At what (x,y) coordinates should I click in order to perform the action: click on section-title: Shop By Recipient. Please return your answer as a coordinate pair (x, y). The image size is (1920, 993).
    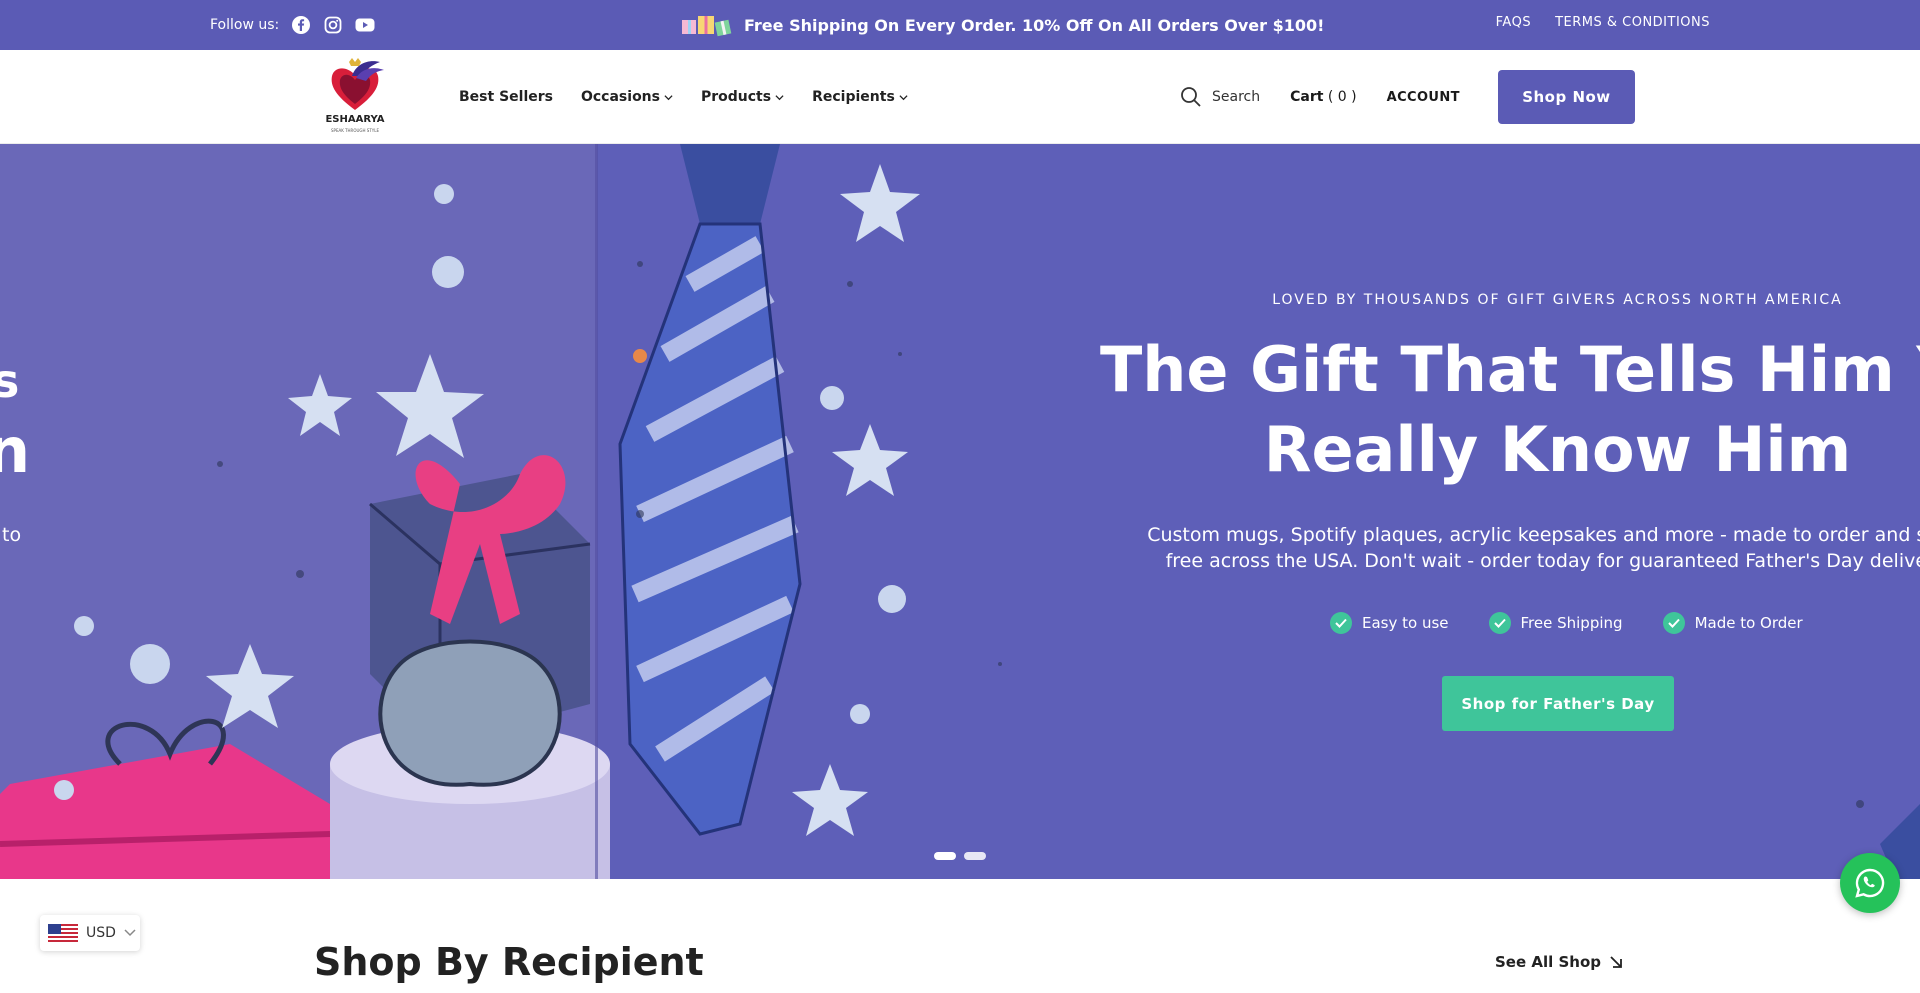
    Looking at the image, I should click on (509, 962).